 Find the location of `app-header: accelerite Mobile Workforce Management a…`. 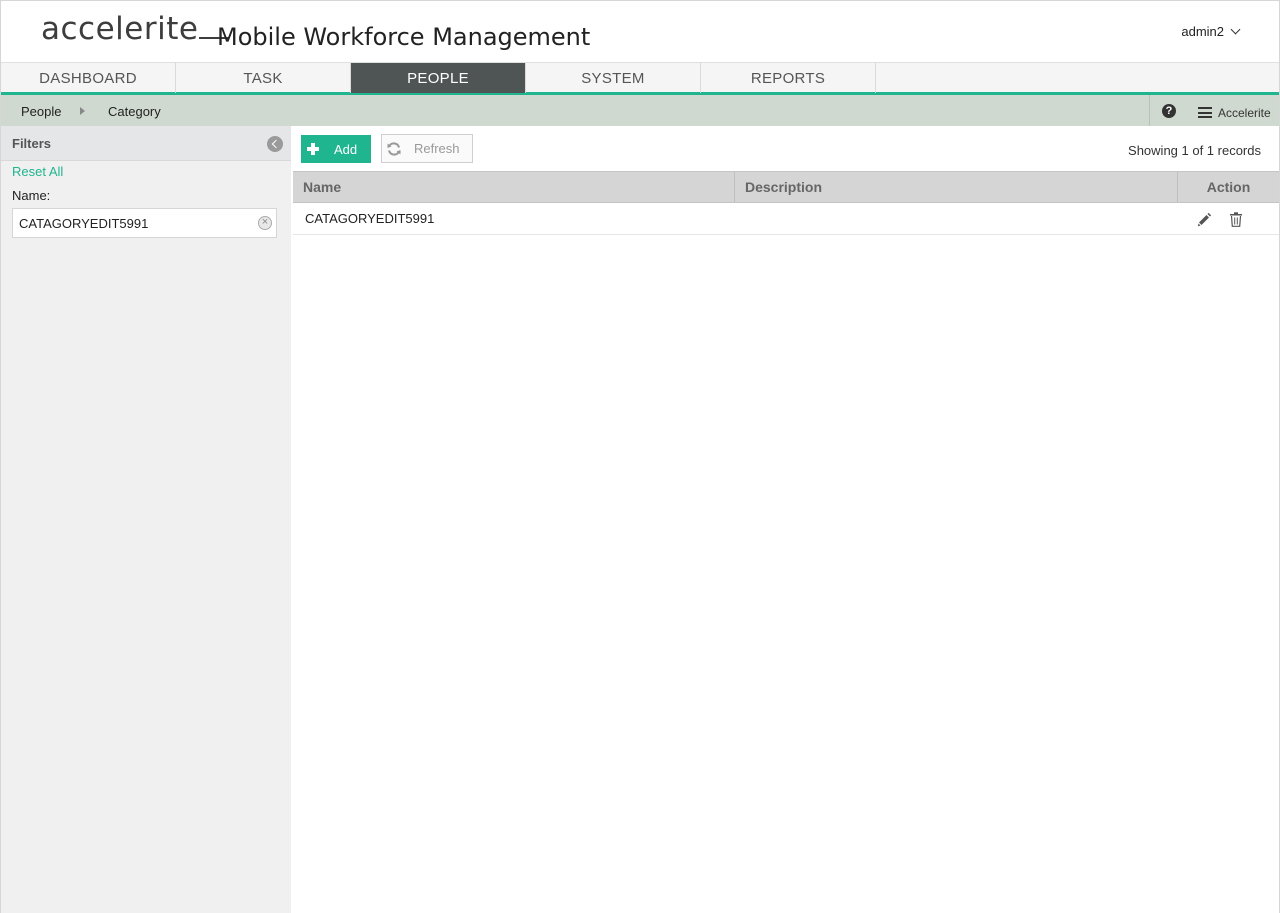

app-header: accelerite Mobile Workforce Management a… is located at coordinates (640, 31).